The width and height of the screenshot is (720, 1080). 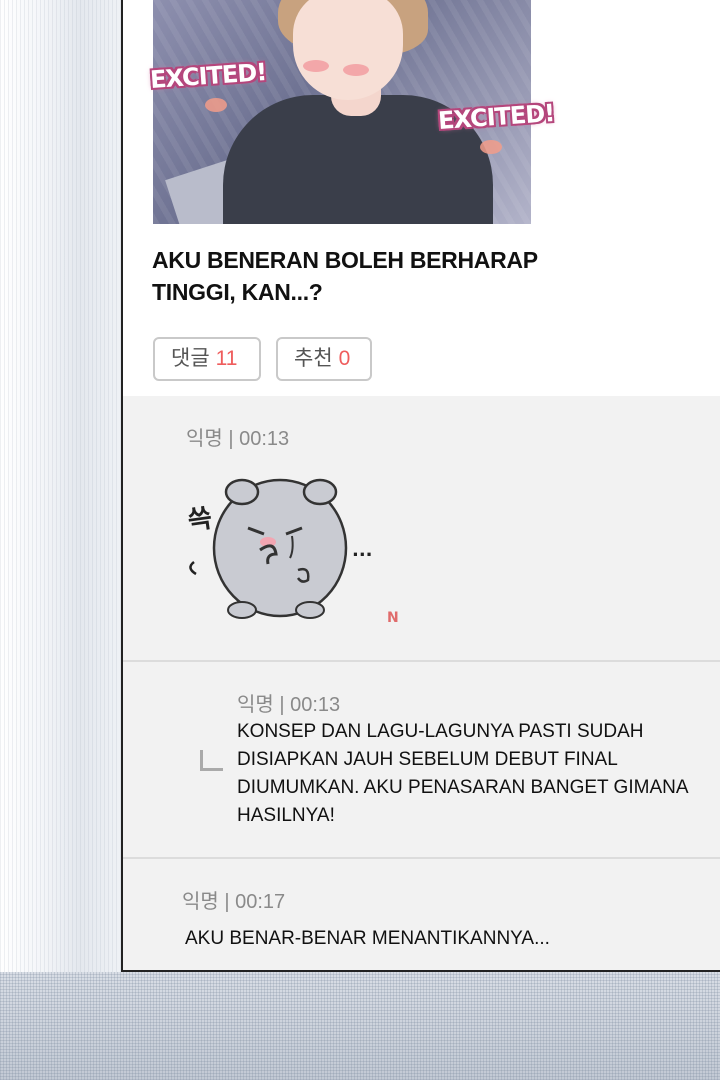 What do you see at coordinates (344, 358) in the screenshot?
I see `recommend-count: 0` at bounding box center [344, 358].